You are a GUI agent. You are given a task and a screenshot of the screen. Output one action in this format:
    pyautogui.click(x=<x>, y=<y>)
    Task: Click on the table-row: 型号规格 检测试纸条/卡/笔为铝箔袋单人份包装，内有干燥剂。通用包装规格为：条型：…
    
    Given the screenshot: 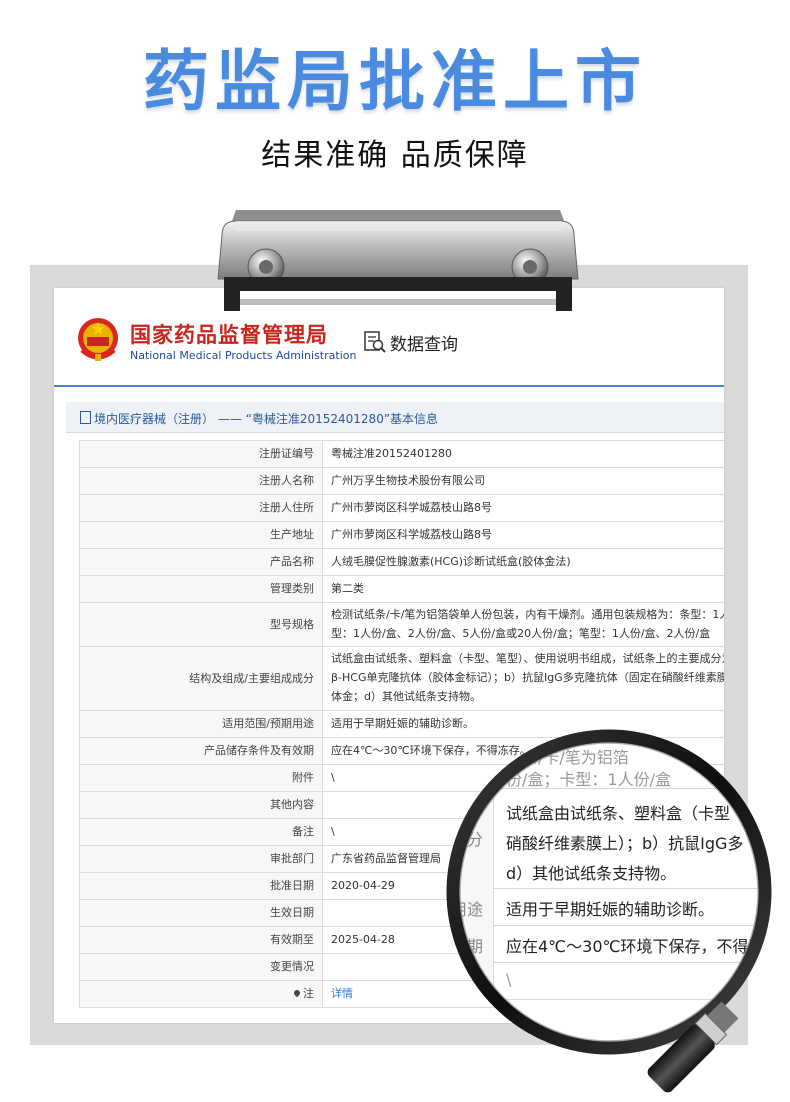 What is the action you would take?
    pyautogui.click(x=401, y=624)
    